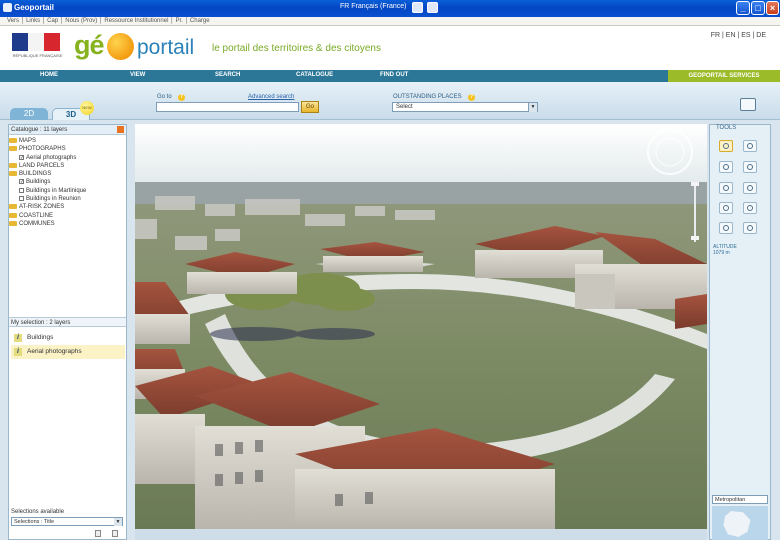 This screenshot has height=540, width=780. What do you see at coordinates (34, 7) in the screenshot?
I see `window-title: Geoportail` at bounding box center [34, 7].